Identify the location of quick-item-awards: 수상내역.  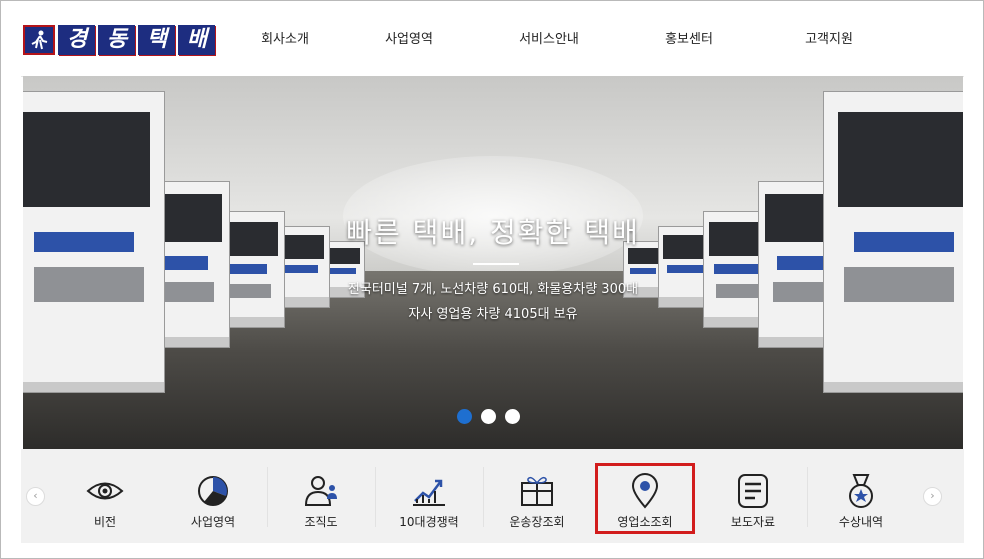
(861, 496).